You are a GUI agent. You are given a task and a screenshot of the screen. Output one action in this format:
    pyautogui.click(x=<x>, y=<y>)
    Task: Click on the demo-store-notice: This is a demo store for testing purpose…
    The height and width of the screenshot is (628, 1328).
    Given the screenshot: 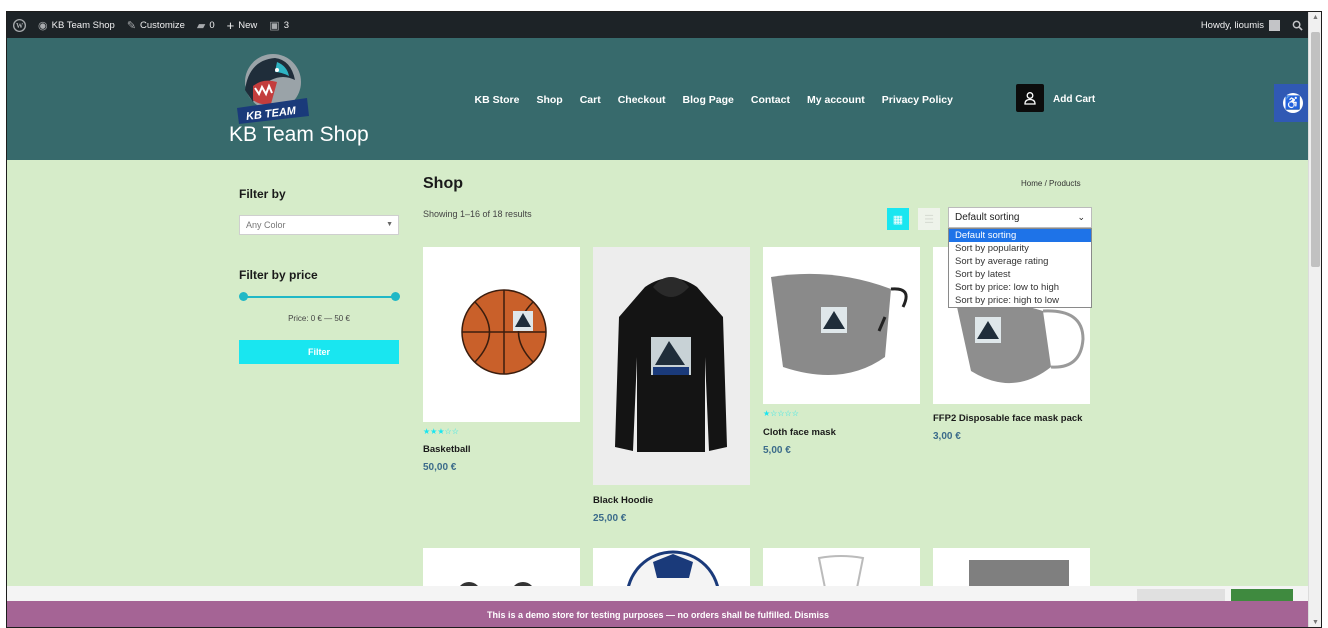 What is the action you would take?
    pyautogui.click(x=658, y=614)
    